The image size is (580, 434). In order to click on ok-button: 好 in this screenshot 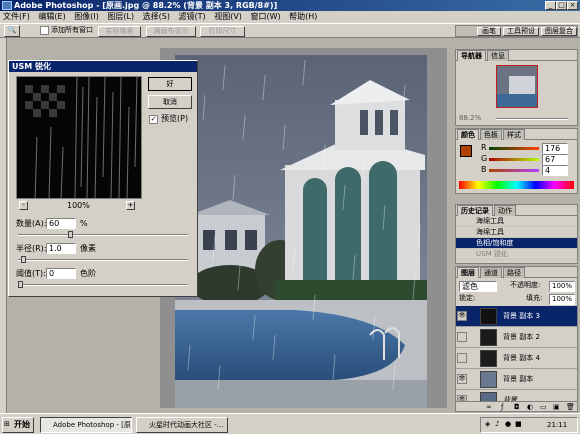, I will do `click(170, 84)`.